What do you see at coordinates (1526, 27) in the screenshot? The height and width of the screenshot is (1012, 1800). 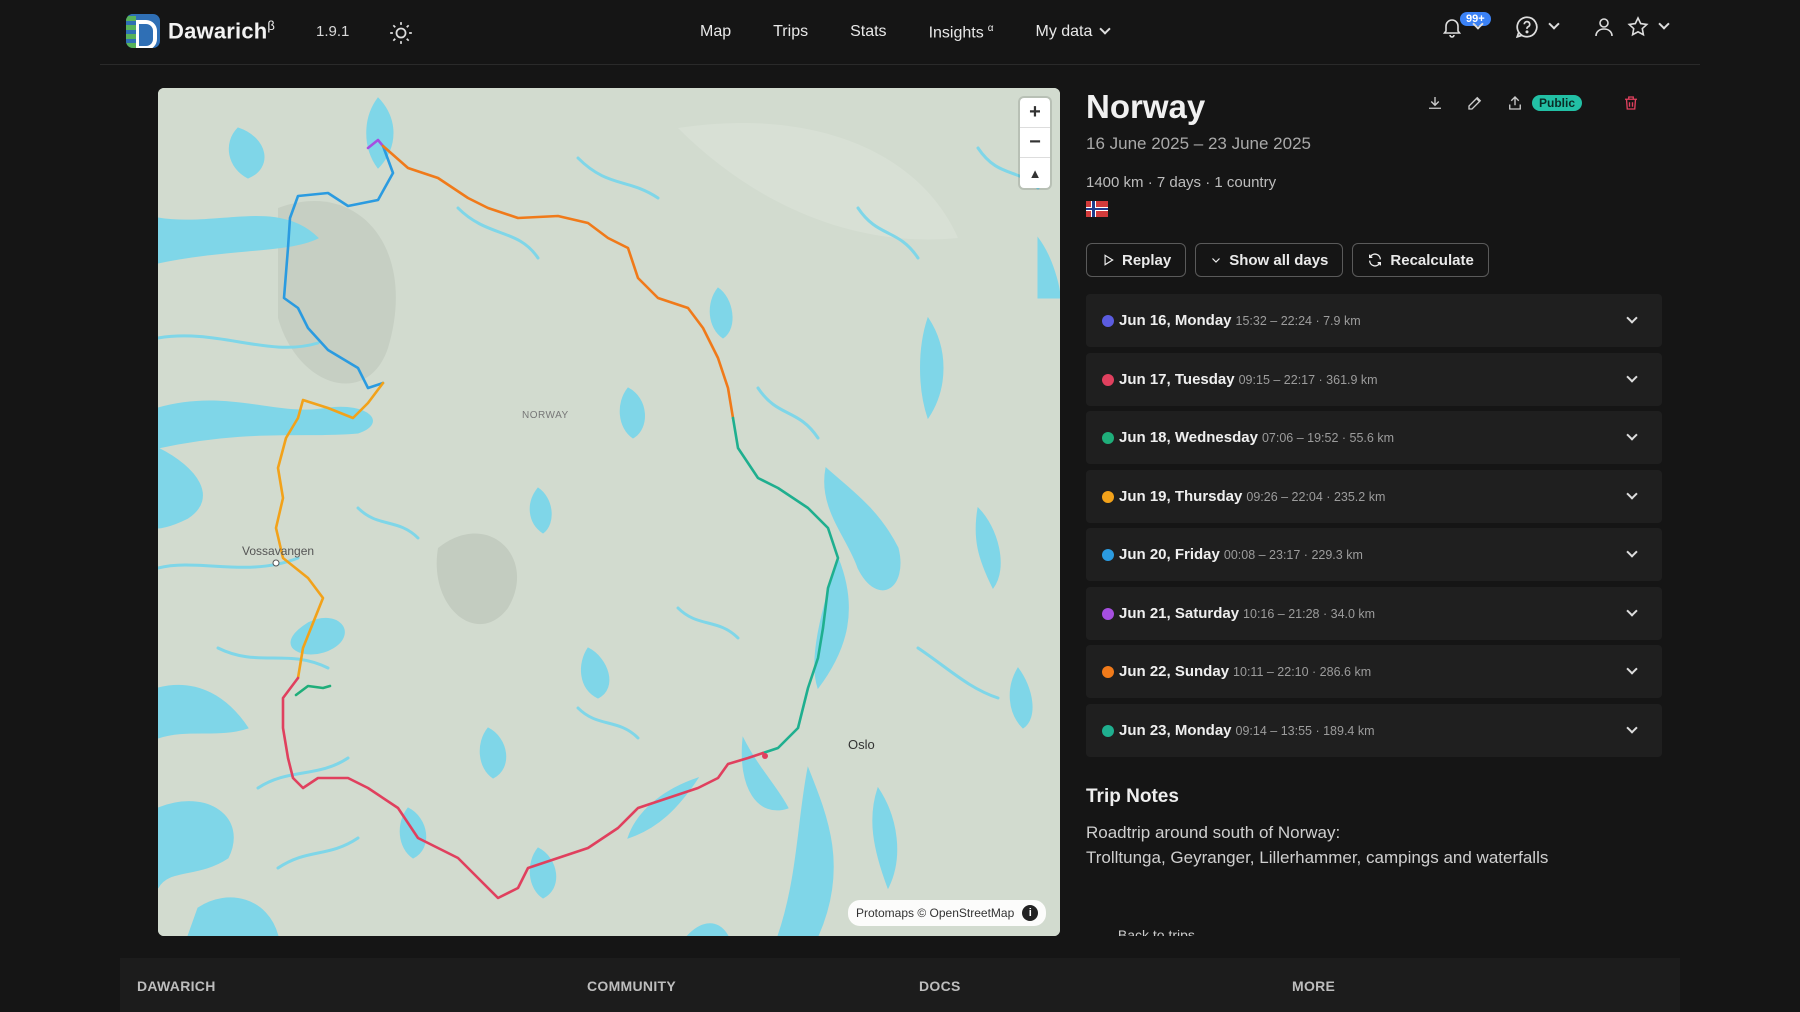 I see `help-icon` at bounding box center [1526, 27].